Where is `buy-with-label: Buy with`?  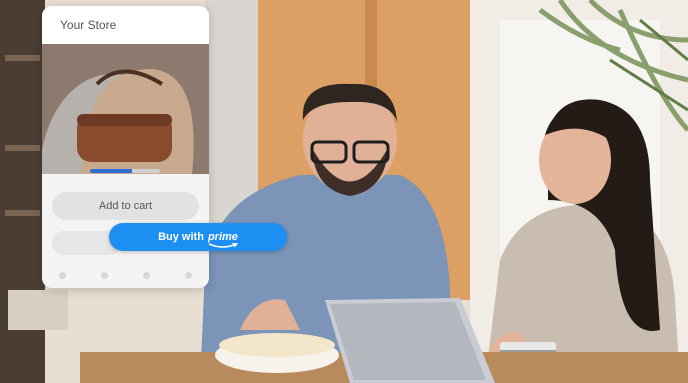 buy-with-label: Buy with is located at coordinates (181, 237).